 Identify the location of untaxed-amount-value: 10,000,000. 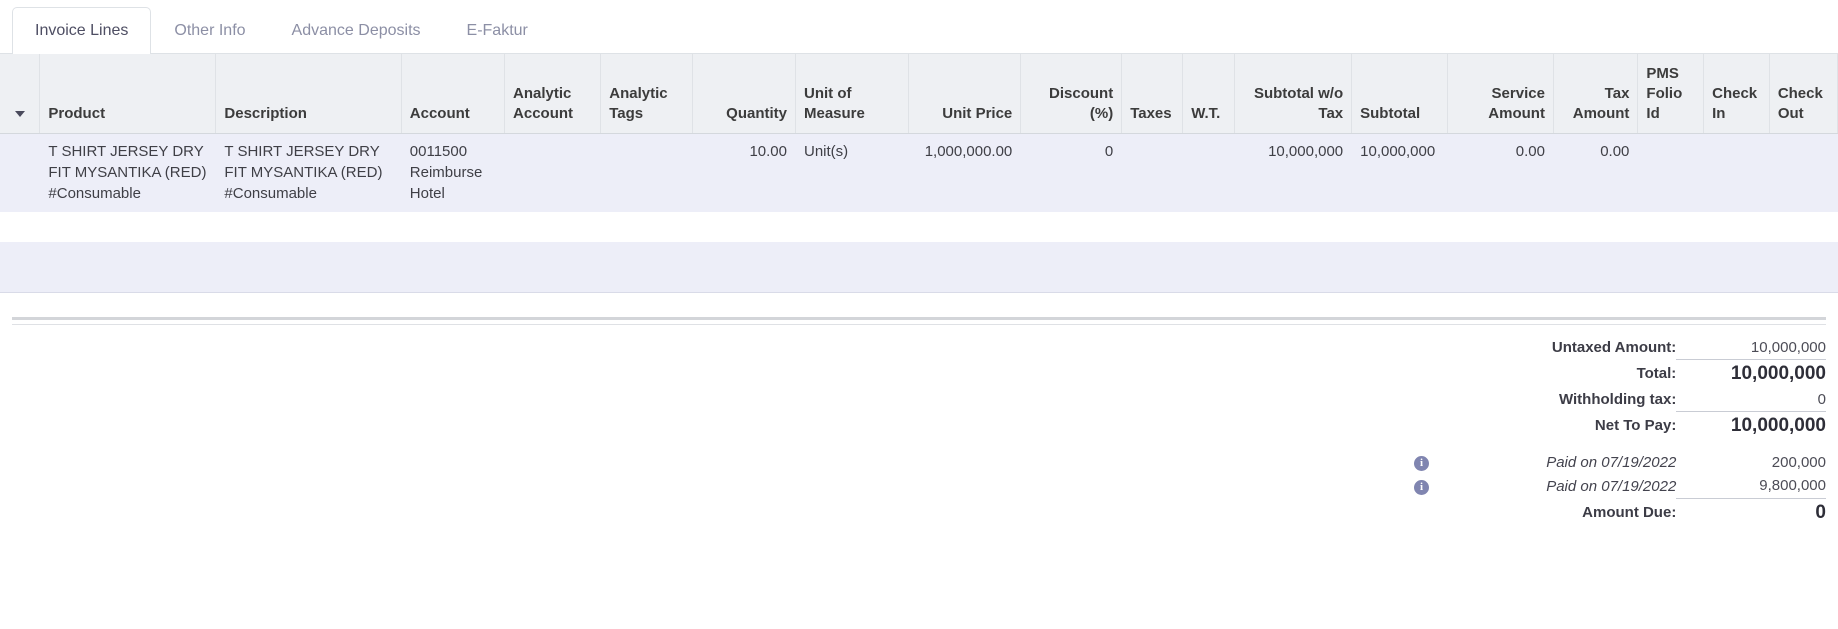
(1788, 347).